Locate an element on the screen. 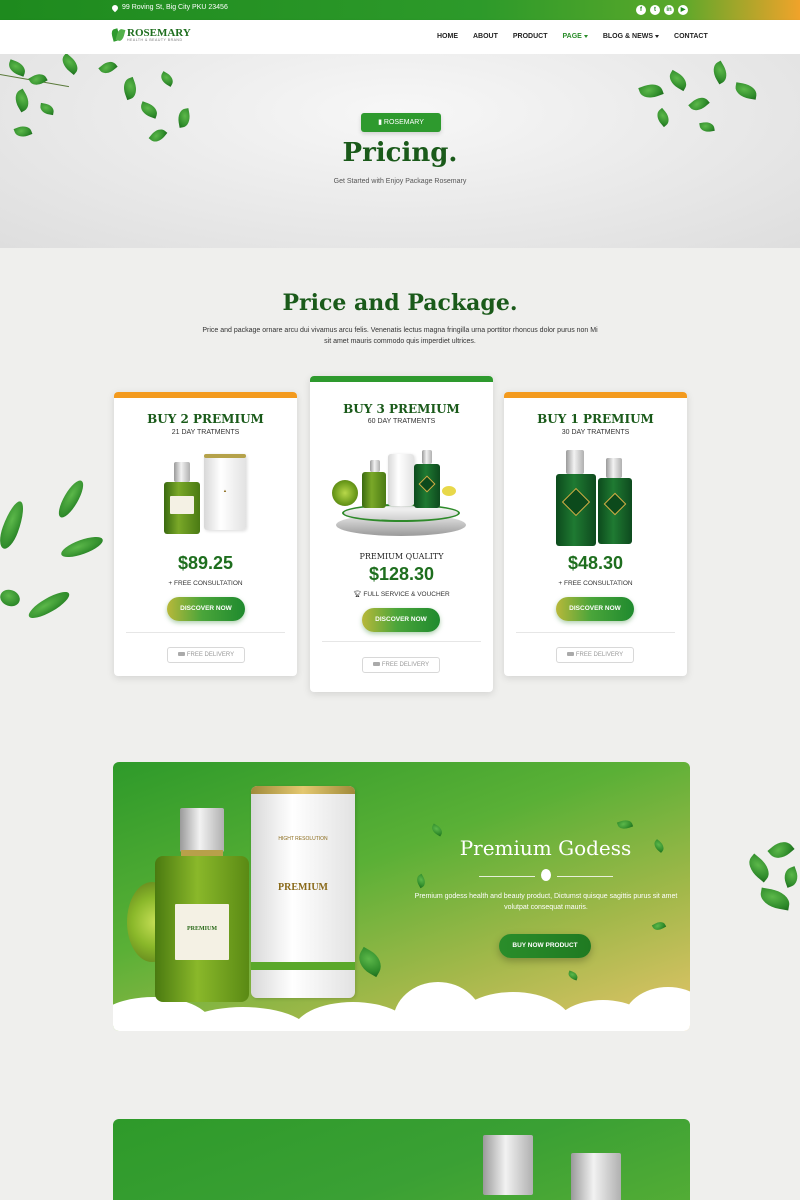 The image size is (800, 1200). banner-title: Premium Godess is located at coordinates (545, 848).